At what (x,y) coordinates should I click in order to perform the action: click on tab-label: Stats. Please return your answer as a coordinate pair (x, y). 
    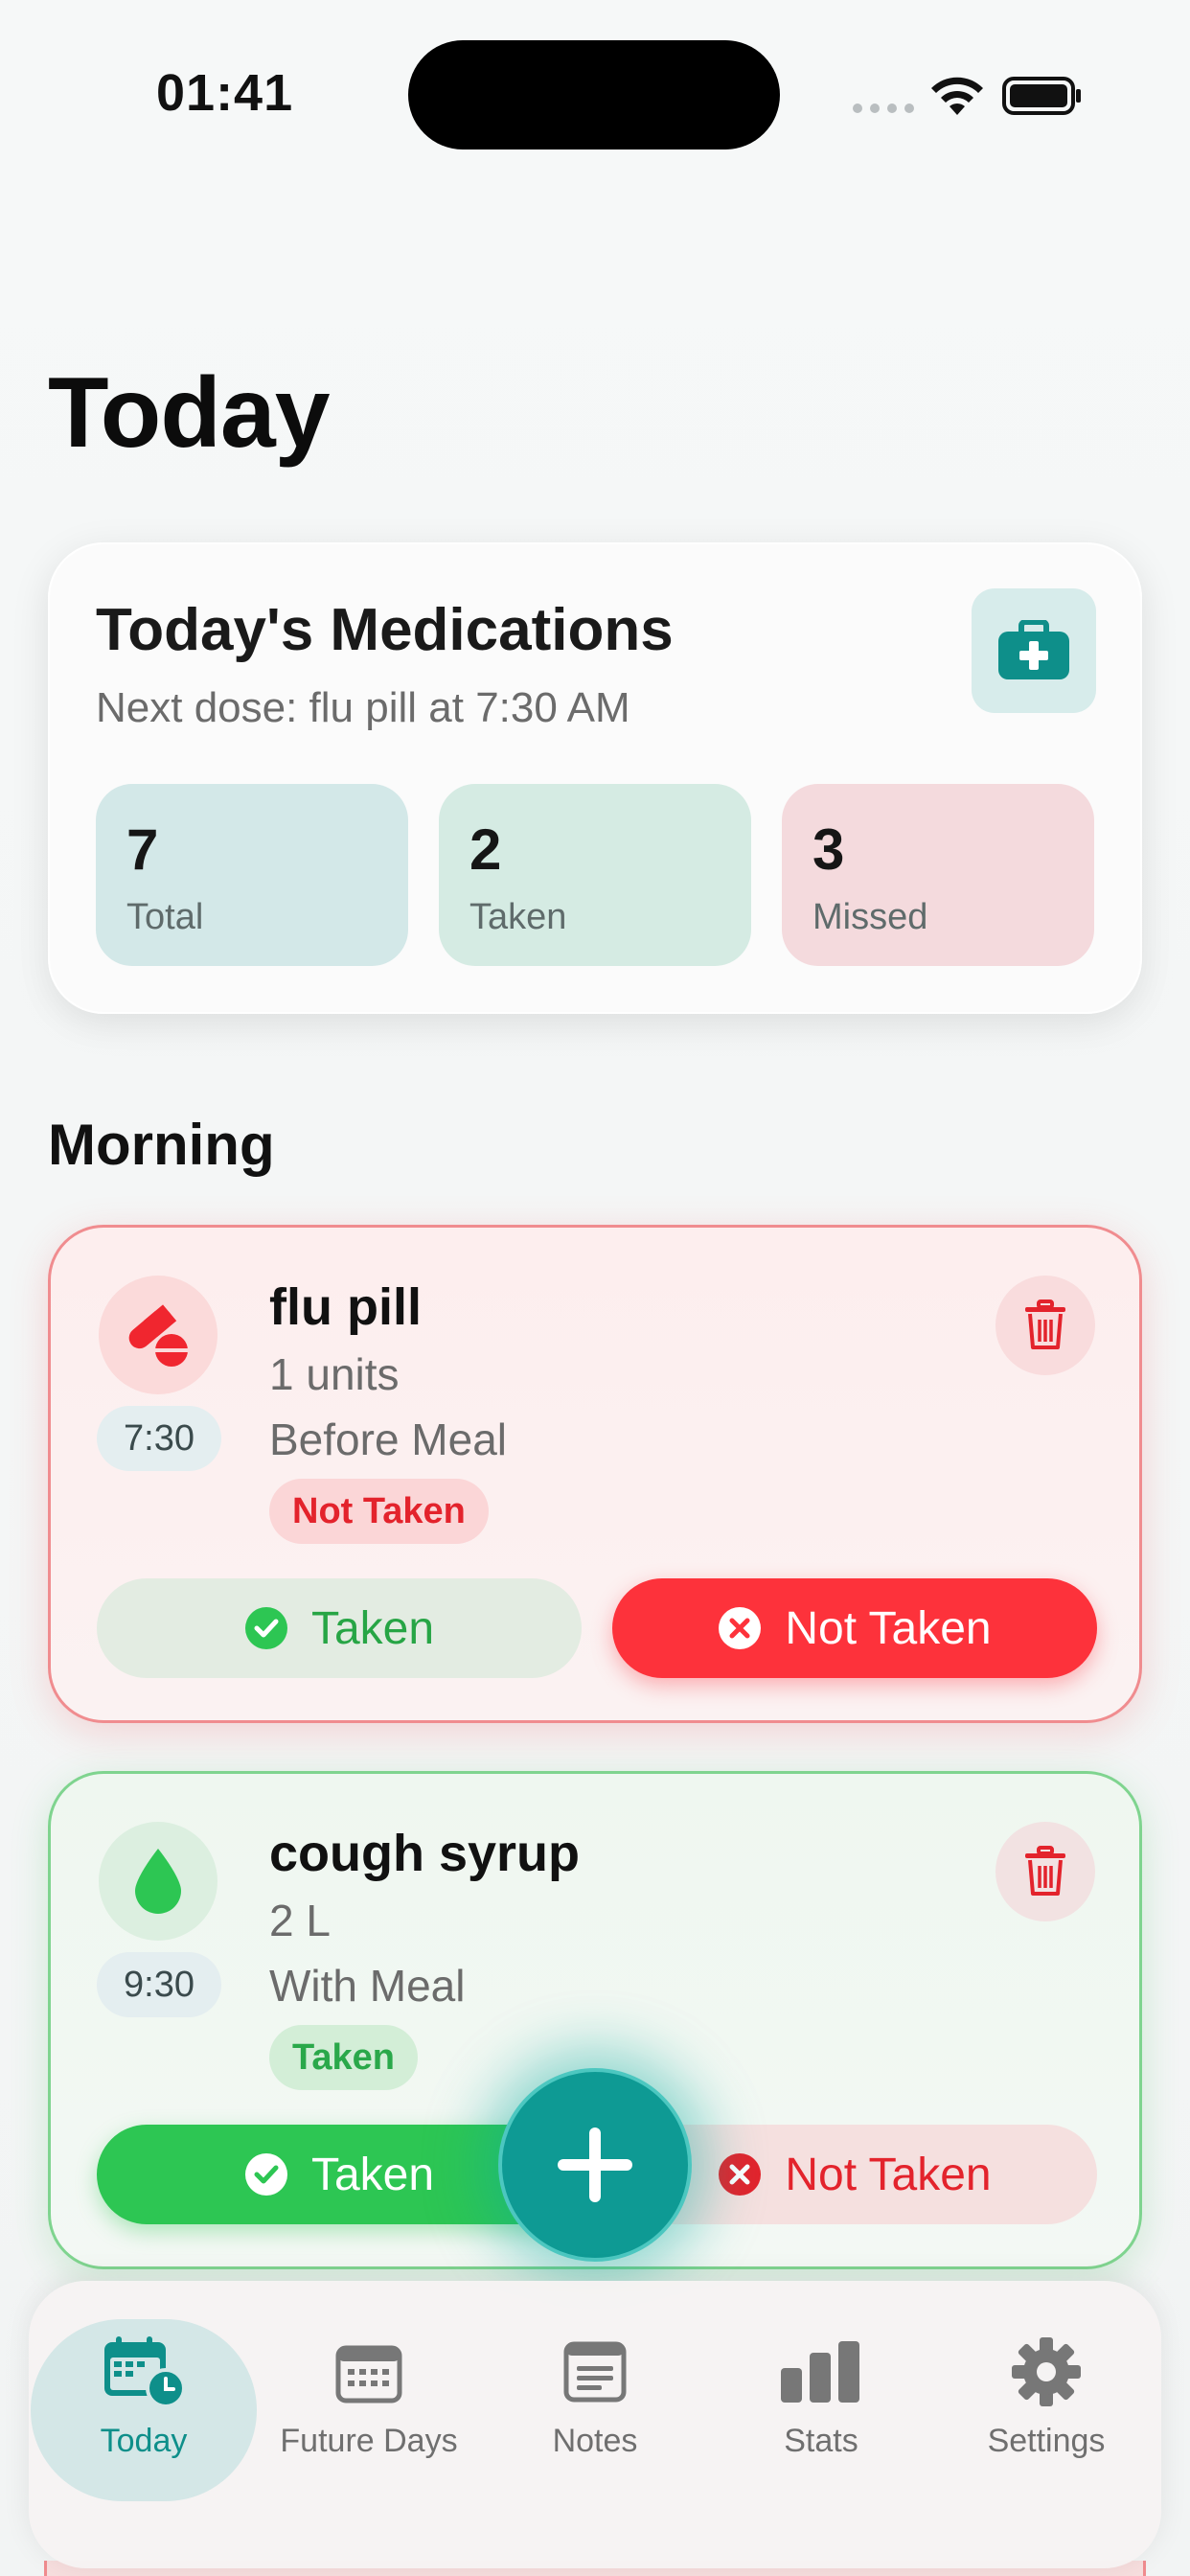
    Looking at the image, I should click on (821, 2441).